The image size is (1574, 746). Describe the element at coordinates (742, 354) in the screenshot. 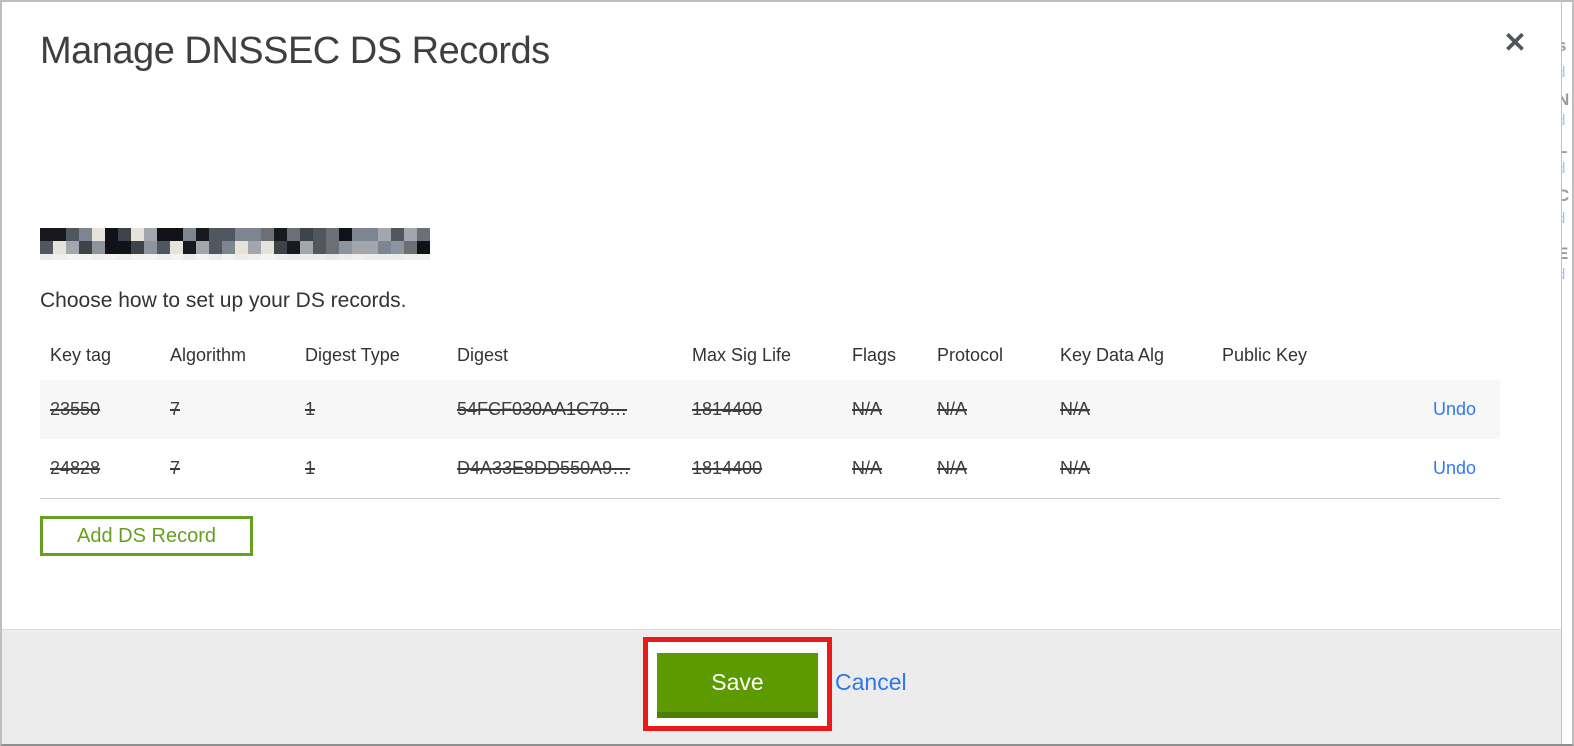

I see `column-header-max-sig-life: Max Sig Life` at that location.